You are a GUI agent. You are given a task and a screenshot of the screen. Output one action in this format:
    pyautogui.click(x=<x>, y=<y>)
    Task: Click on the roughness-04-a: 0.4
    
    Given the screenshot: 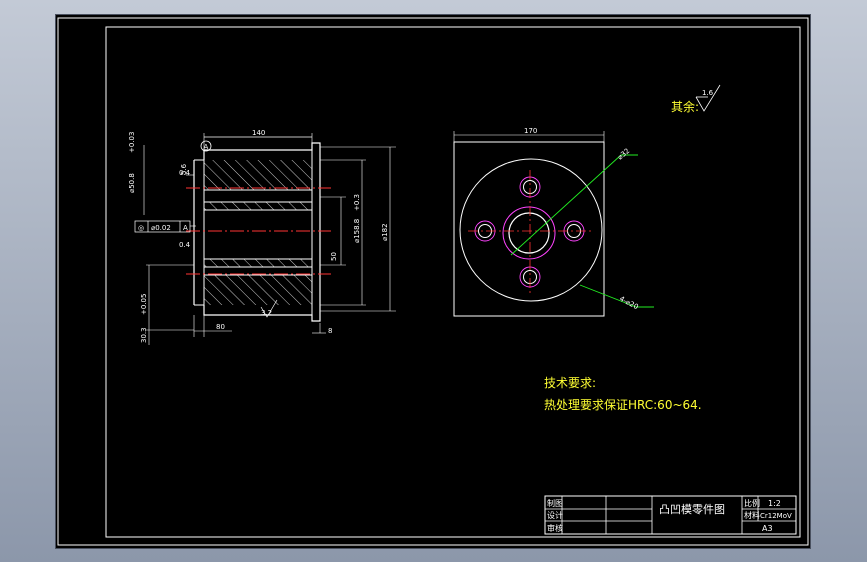 What is the action you would take?
    pyautogui.click(x=185, y=245)
    